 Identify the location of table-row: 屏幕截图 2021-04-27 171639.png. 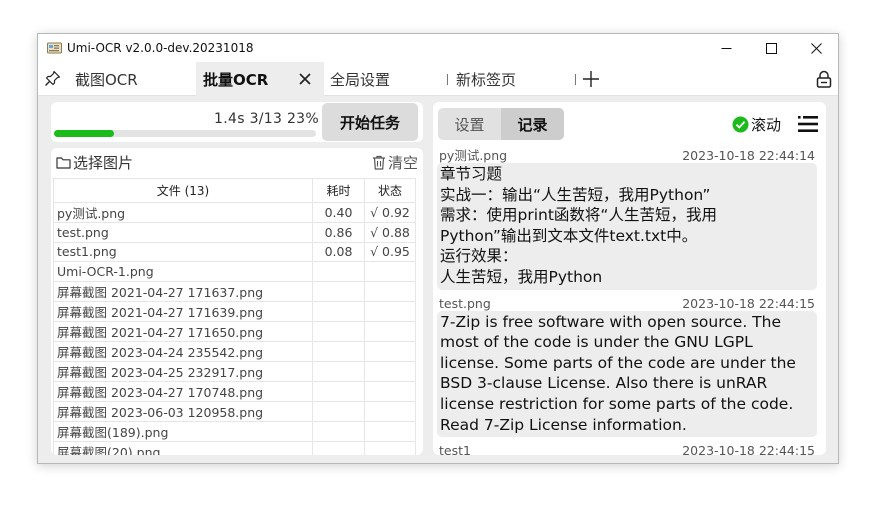
(234, 311).